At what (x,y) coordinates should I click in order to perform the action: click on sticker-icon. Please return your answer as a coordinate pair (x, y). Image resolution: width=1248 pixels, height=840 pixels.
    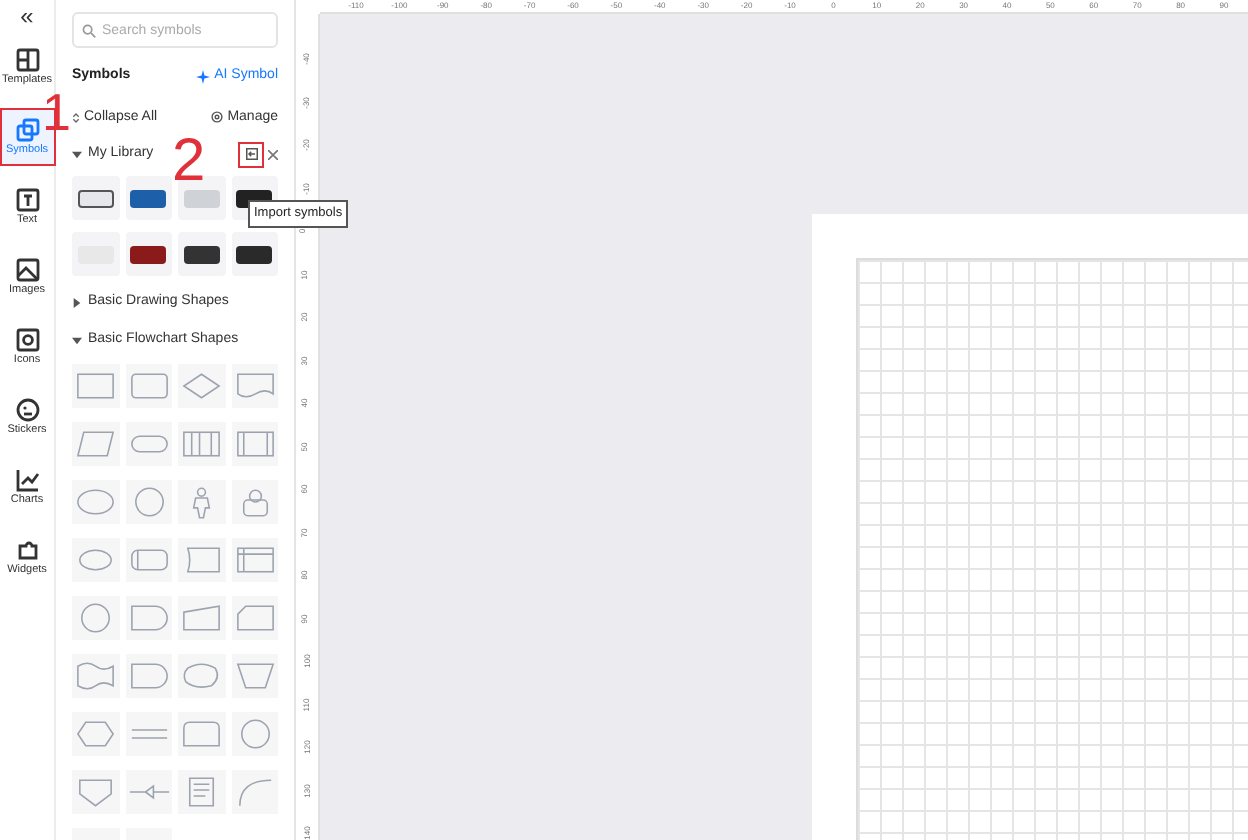
    Looking at the image, I should click on (27, 409).